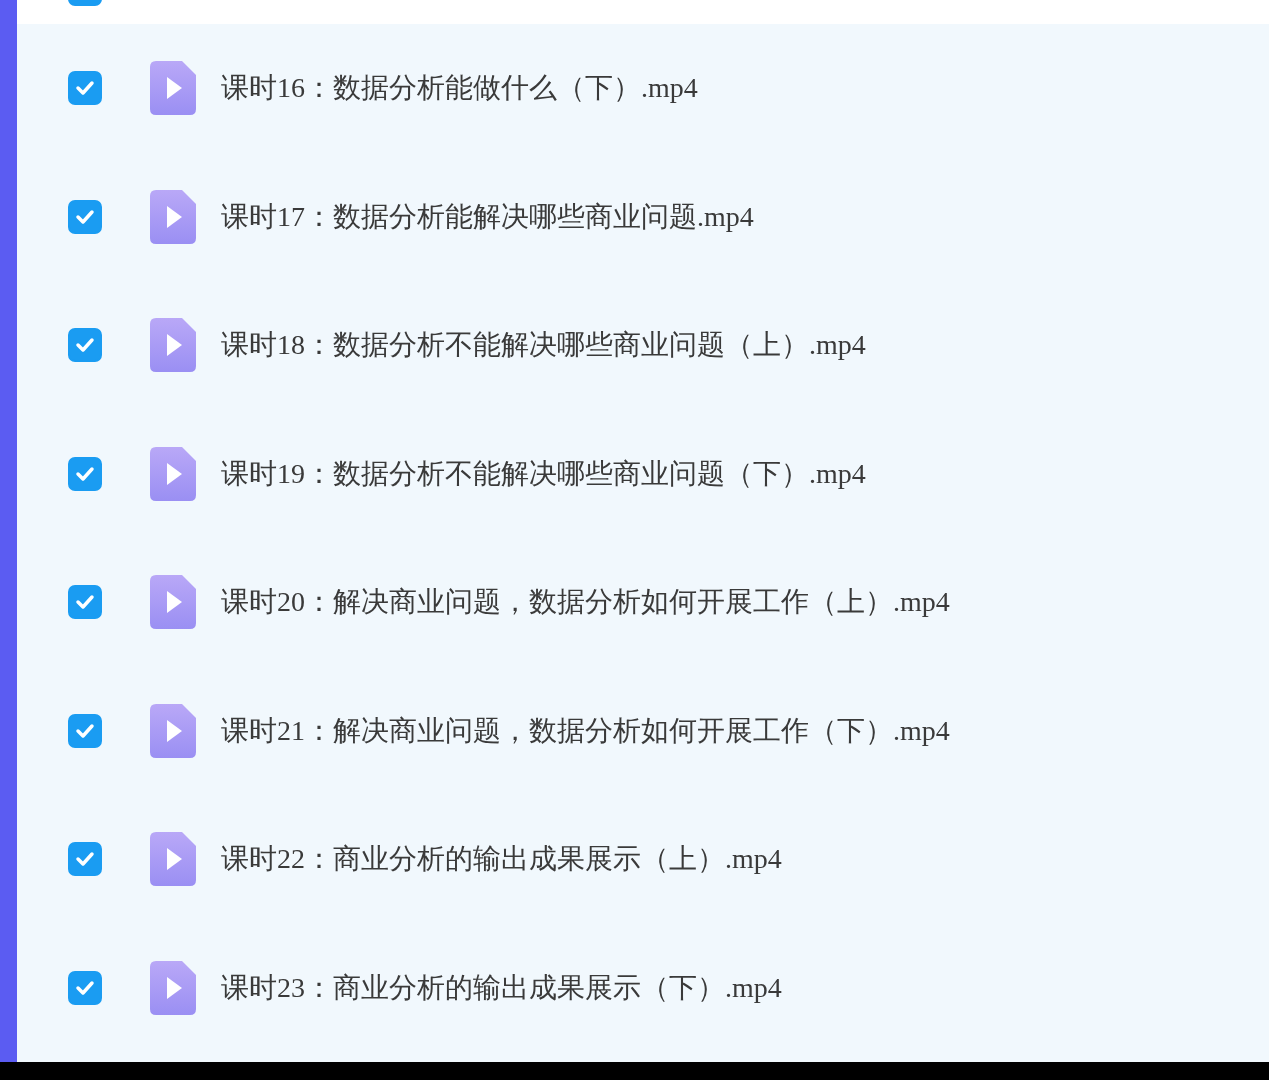 This screenshot has width=1269, height=1080. I want to click on file-name: 课时19：数据分析不能解决哪些商业问题（下）.mp4, so click(543, 473).